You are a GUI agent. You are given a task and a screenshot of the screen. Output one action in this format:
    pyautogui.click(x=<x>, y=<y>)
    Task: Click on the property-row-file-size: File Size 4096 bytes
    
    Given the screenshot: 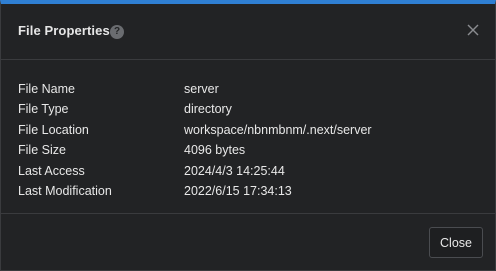 What is the action you would take?
    pyautogui.click(x=256, y=153)
    